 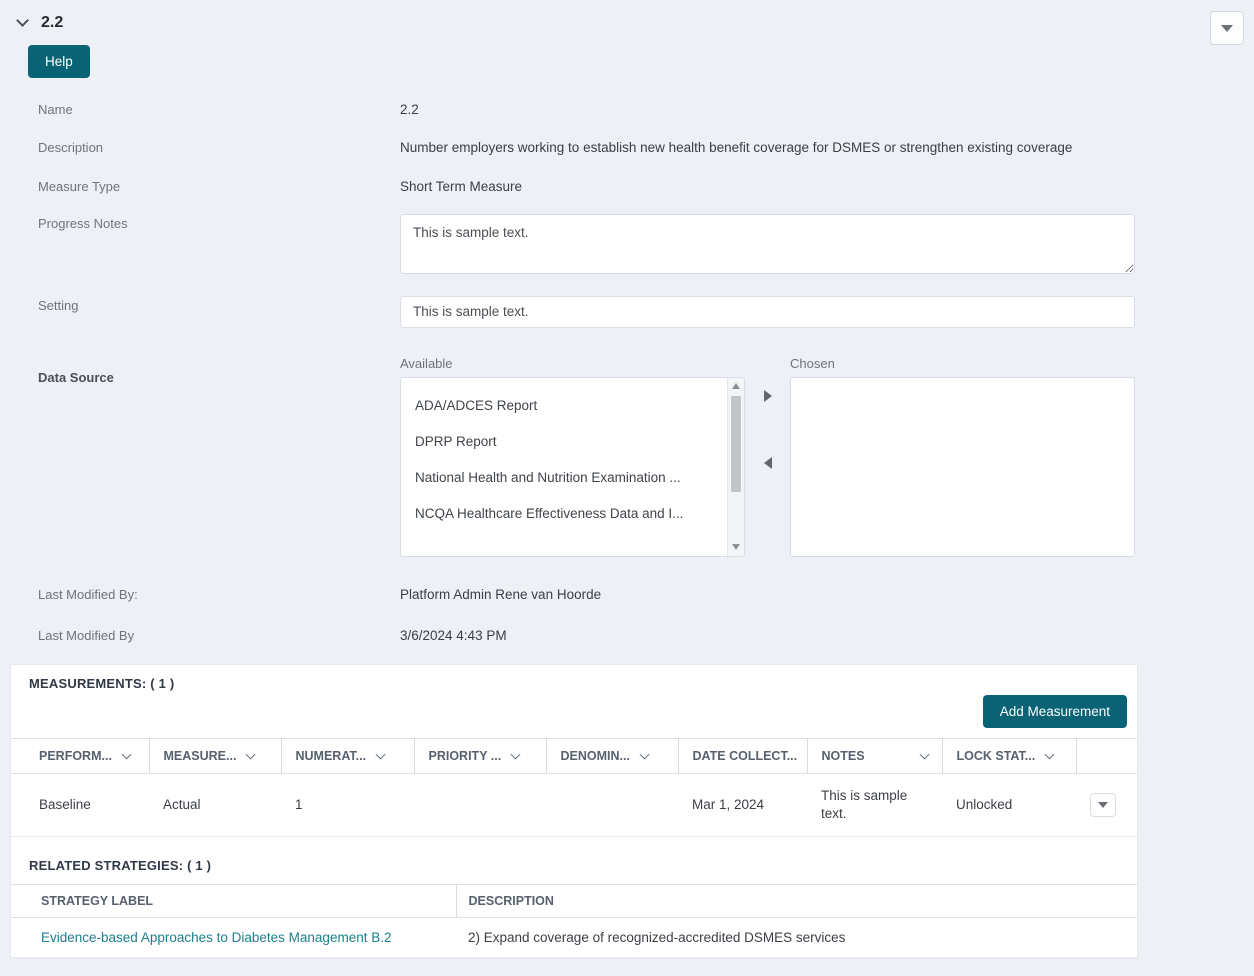 What do you see at coordinates (426, 363) in the screenshot?
I see `available-label: Available` at bounding box center [426, 363].